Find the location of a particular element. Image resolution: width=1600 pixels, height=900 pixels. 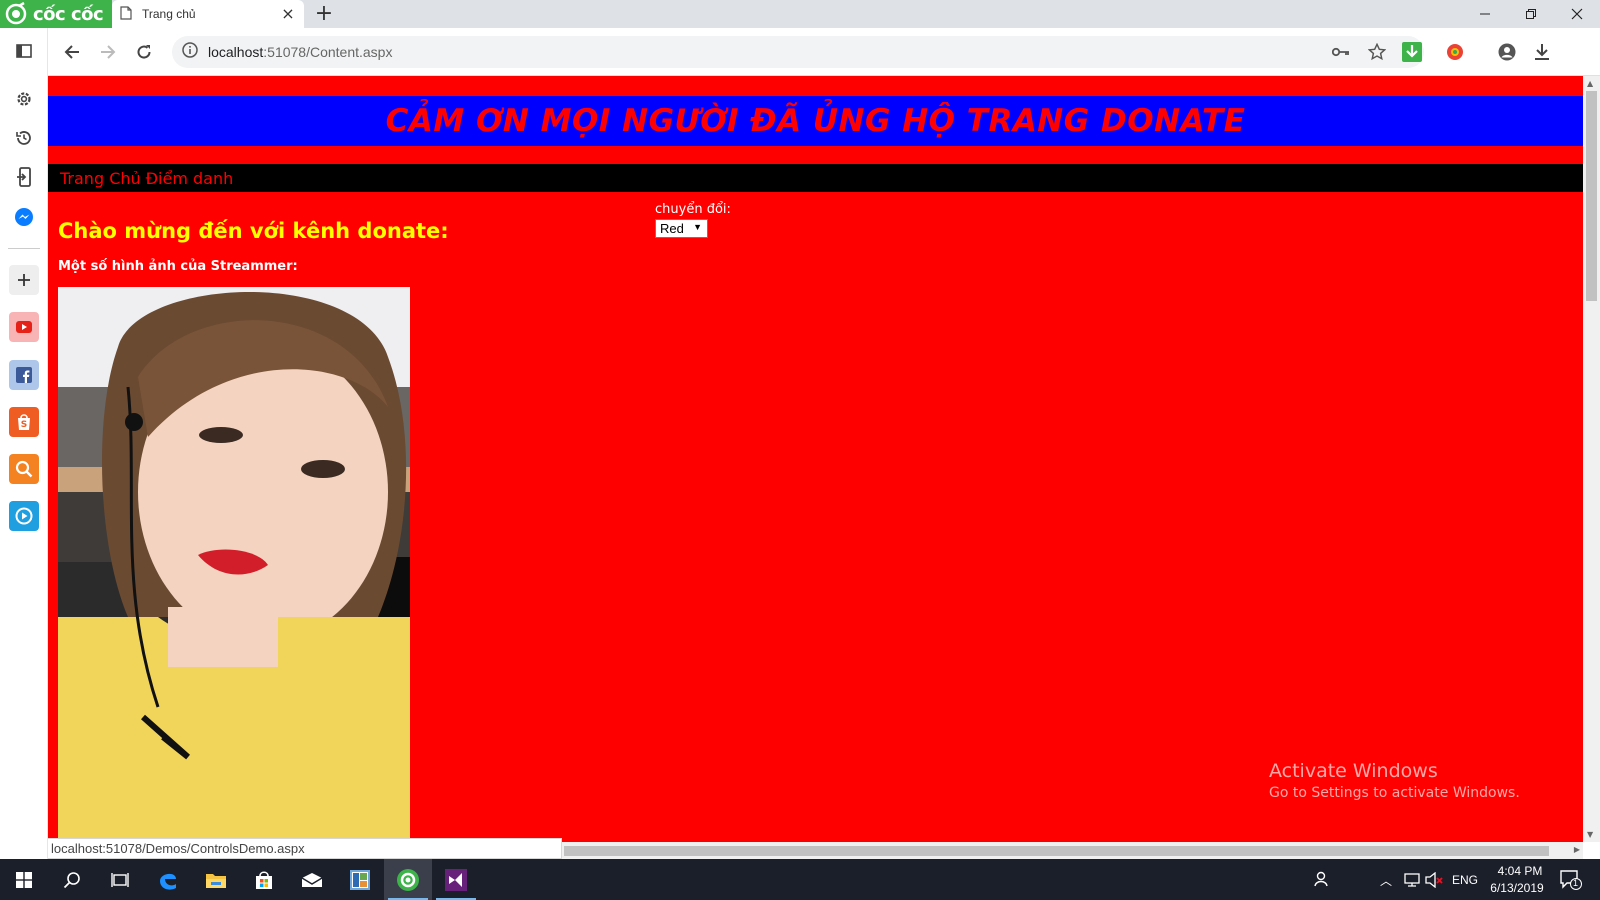

facebook-icon is located at coordinates (24, 375).